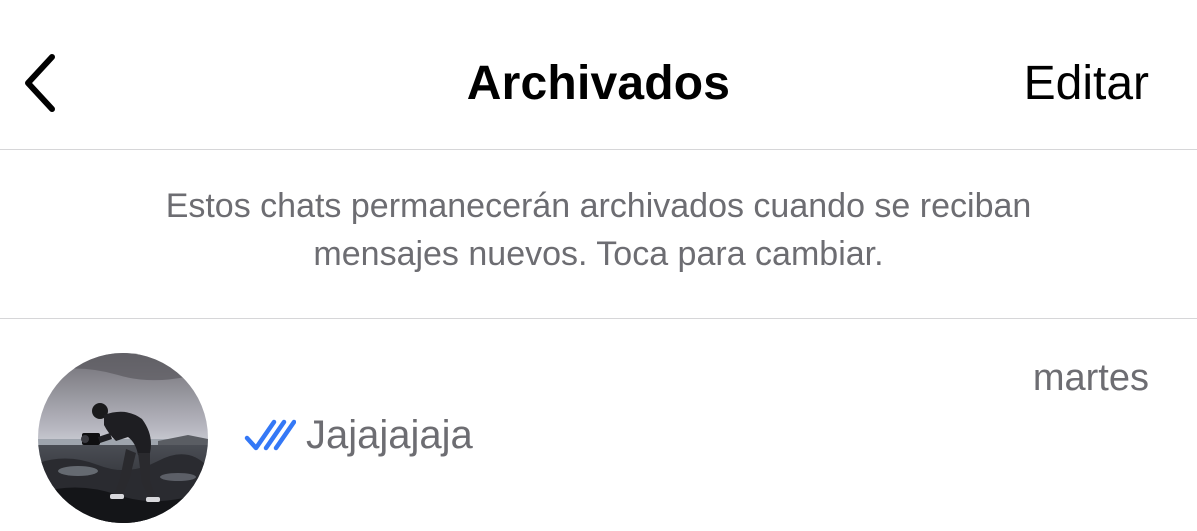 This screenshot has width=1197, height=531. Describe the element at coordinates (270, 436) in the screenshot. I see `double-check-icon` at that location.